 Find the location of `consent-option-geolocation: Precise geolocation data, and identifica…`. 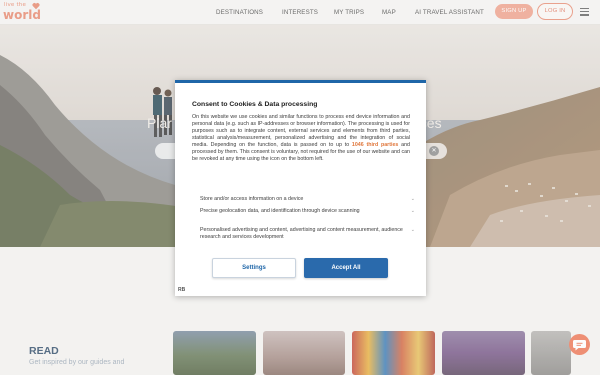

consent-option-geolocation: Precise geolocation data, and identifica… is located at coordinates (307, 211).